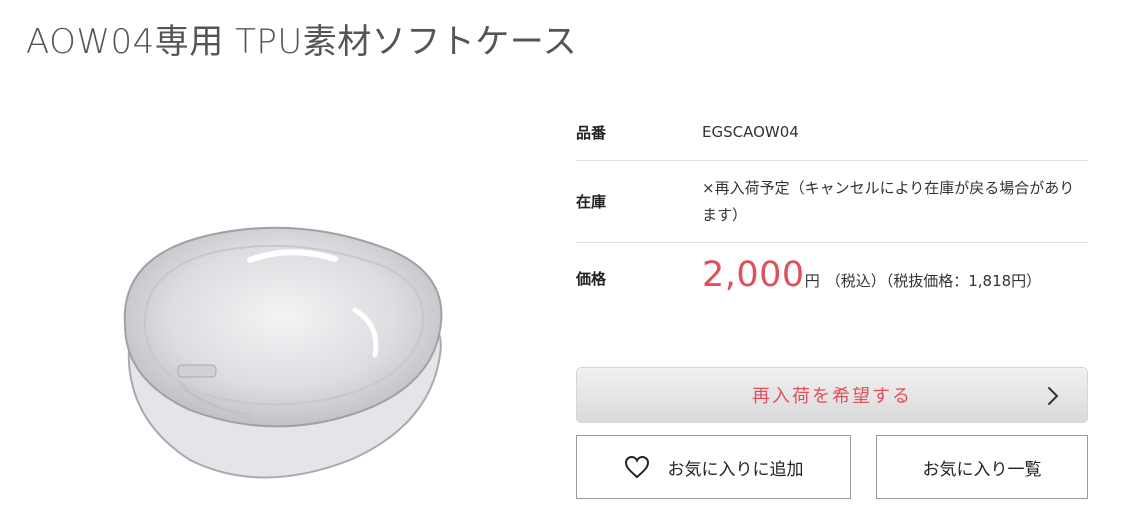 The height and width of the screenshot is (531, 1139). I want to click on price-label: 価格, so click(591, 278).